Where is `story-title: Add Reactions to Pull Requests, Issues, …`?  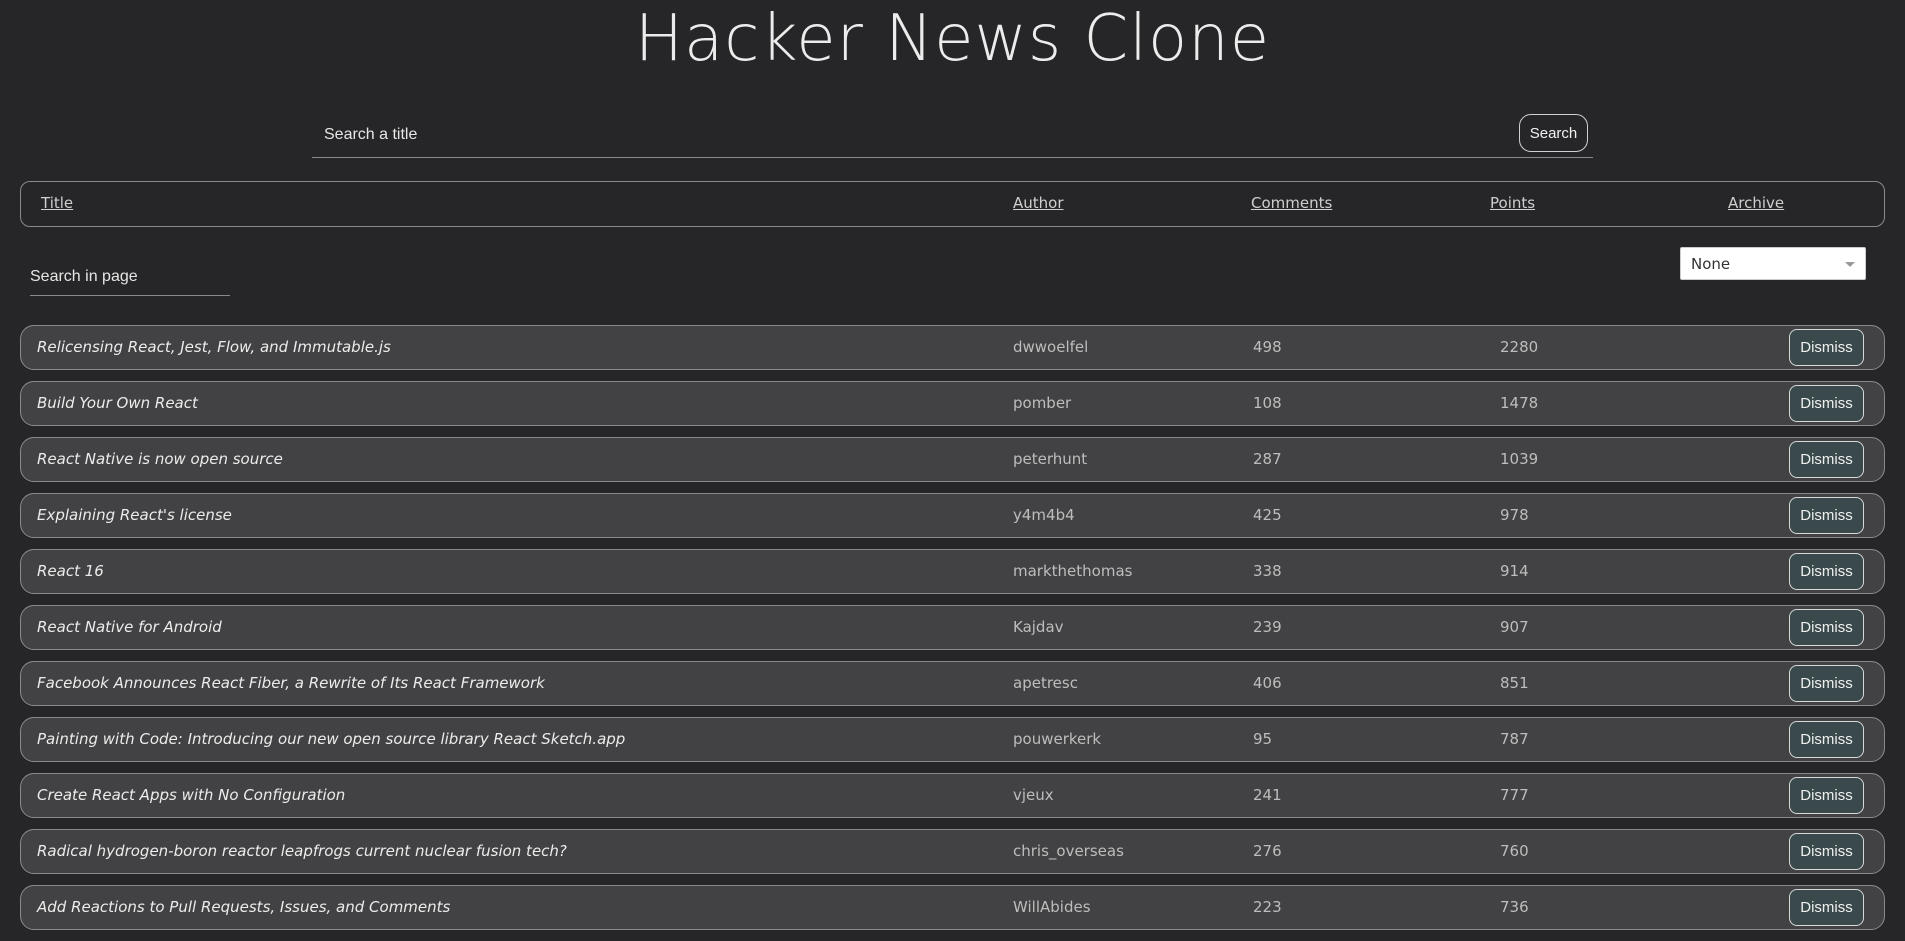
story-title: Add Reactions to Pull Requests, Issues, … is located at coordinates (243, 907).